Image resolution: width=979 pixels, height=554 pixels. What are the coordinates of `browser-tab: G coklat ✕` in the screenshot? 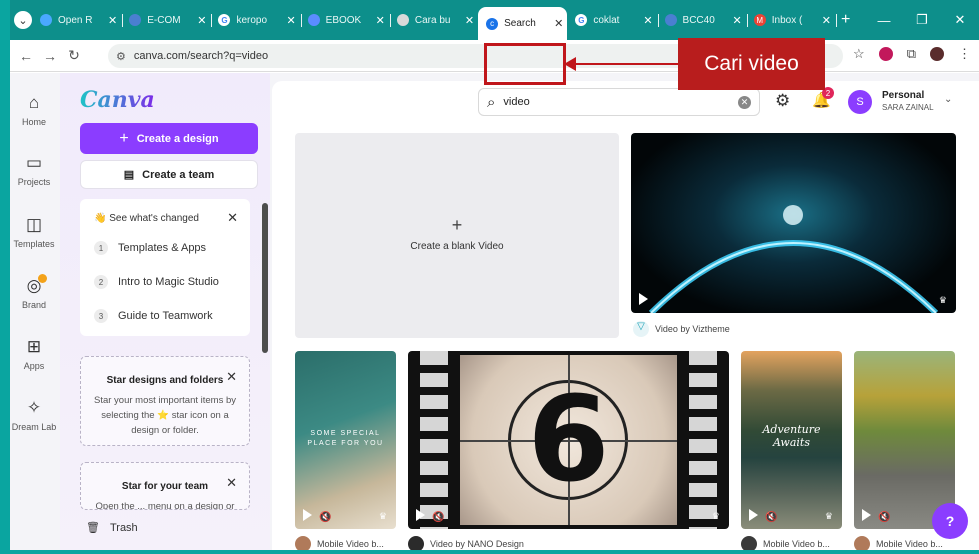 It's located at (613, 20).